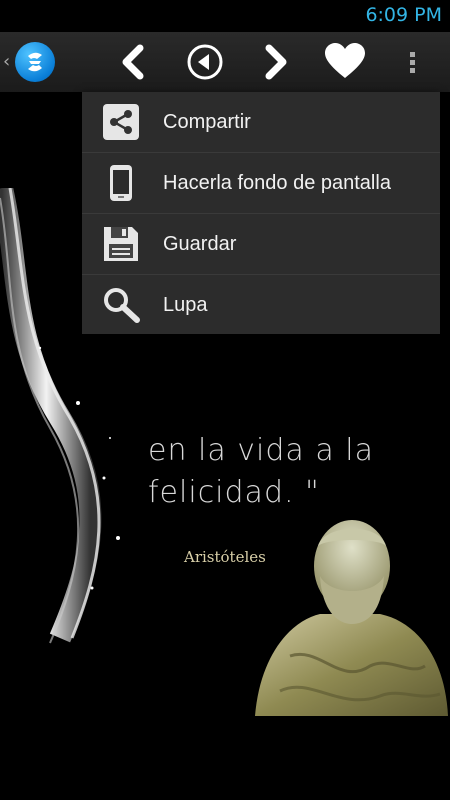 The image size is (450, 800). Describe the element at coordinates (121, 305) in the screenshot. I see `magnifier-icon` at that location.